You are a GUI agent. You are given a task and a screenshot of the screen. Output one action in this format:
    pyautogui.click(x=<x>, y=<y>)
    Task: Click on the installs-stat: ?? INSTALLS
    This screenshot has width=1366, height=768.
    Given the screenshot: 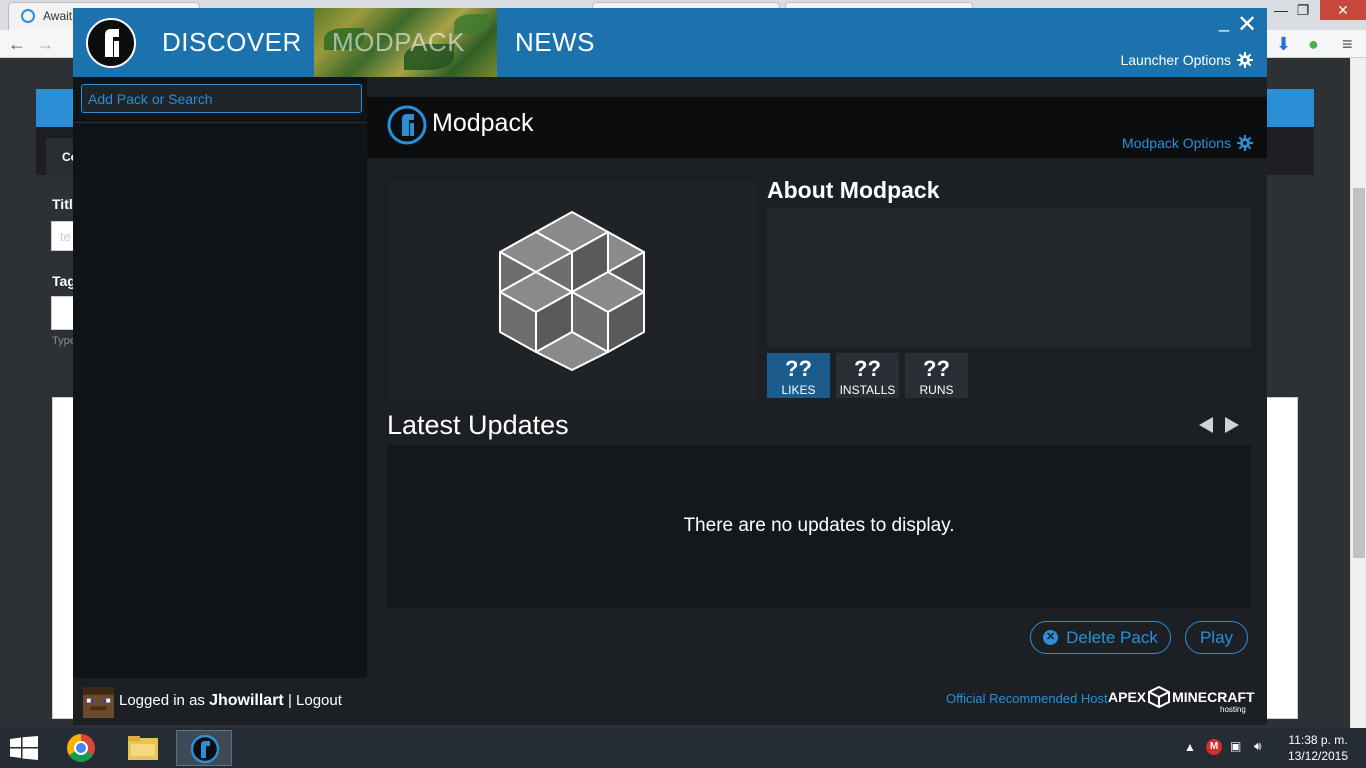 What is the action you would take?
    pyautogui.click(x=867, y=375)
    